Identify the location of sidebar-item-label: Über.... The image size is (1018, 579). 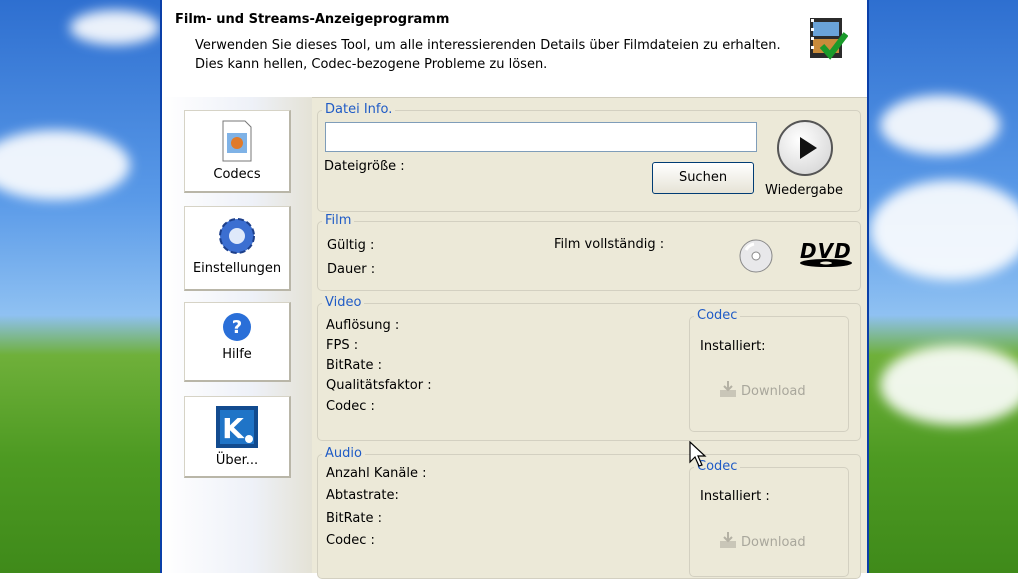
(237, 460).